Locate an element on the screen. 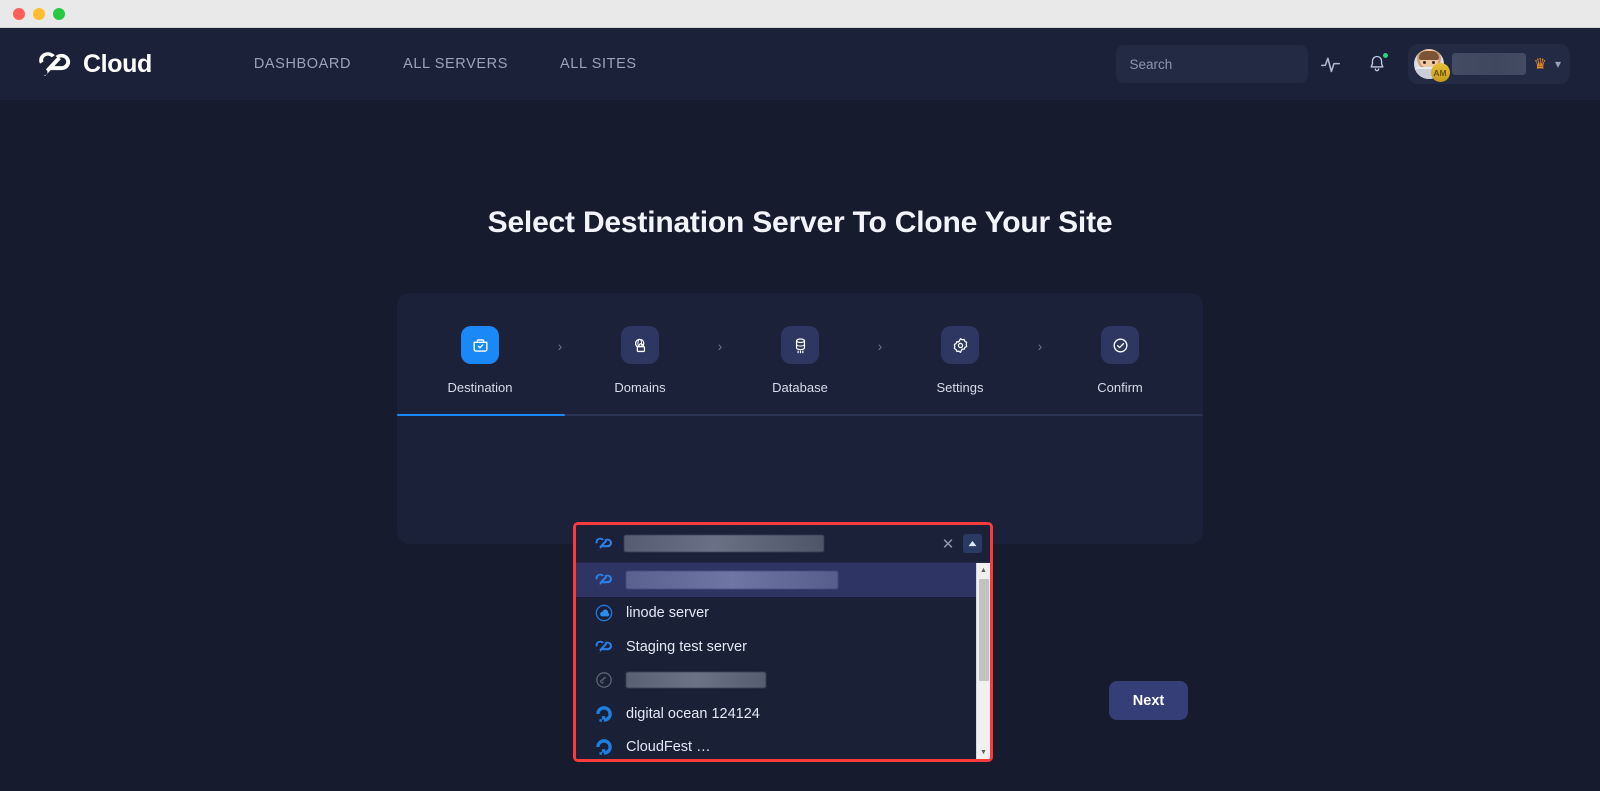 The height and width of the screenshot is (791, 1600). step-settings-label: Settings is located at coordinates (960, 387).